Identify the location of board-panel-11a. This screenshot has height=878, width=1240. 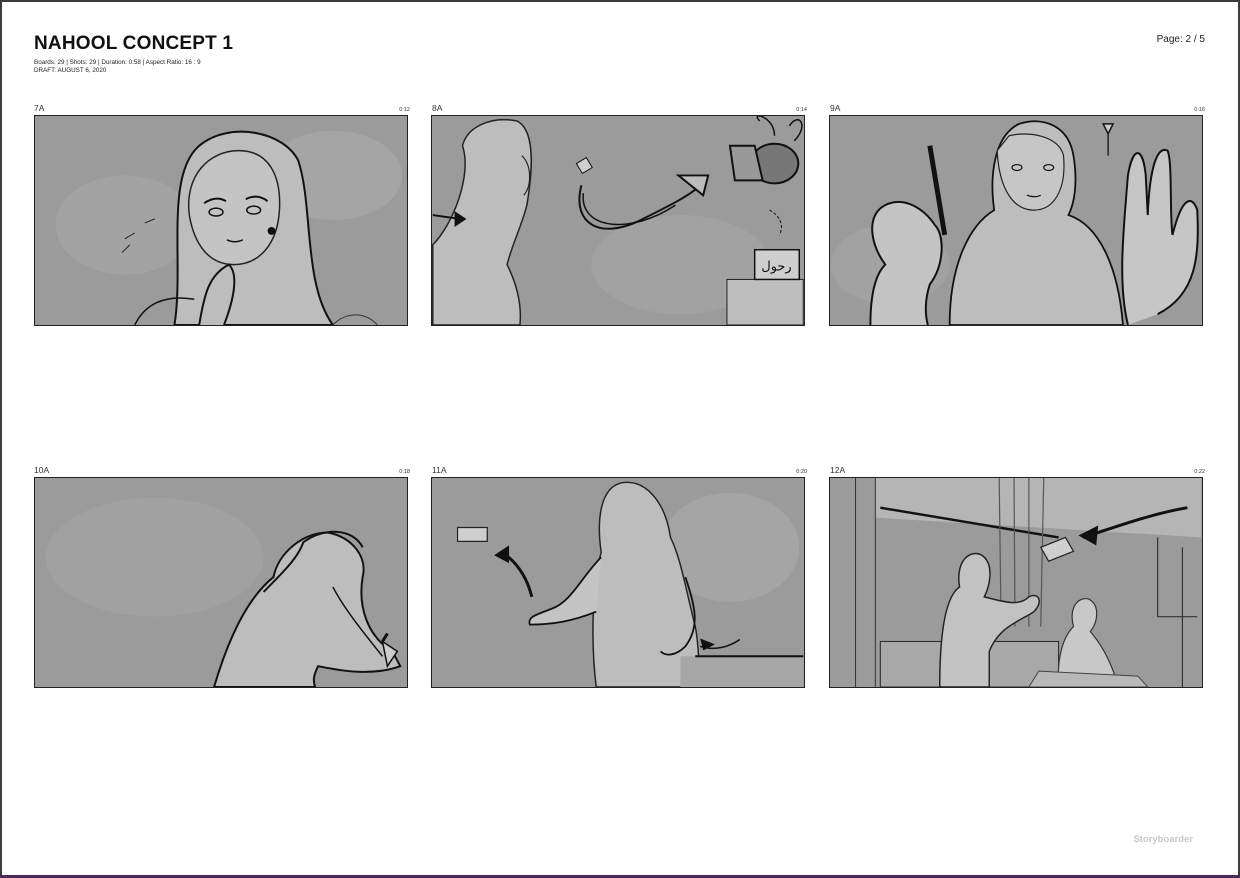
(618, 582).